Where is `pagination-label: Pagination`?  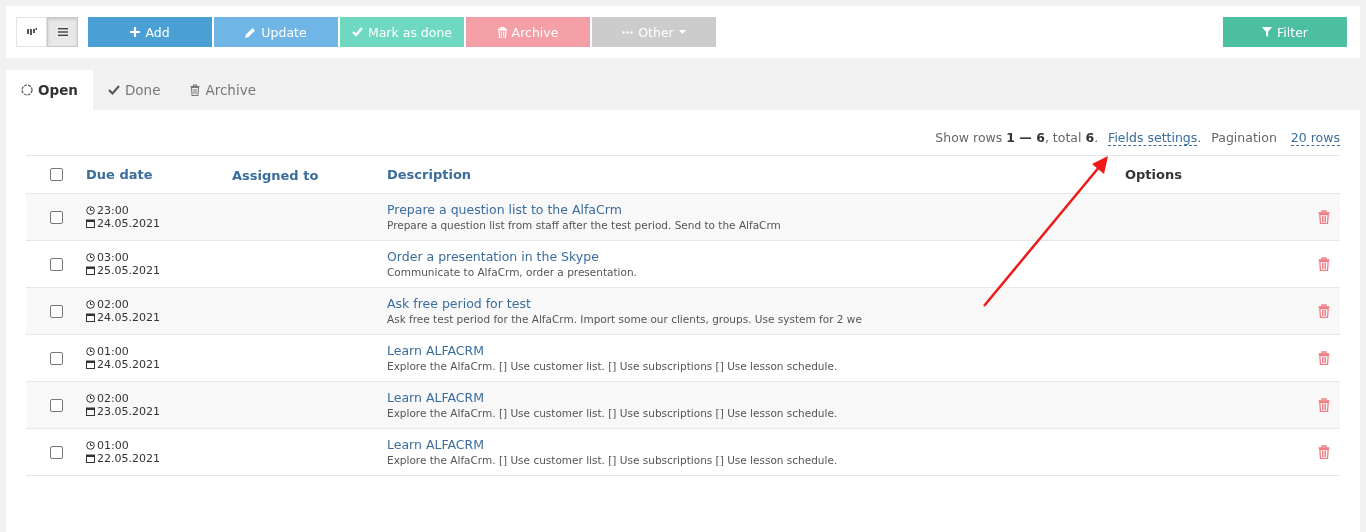
pagination-label: Pagination is located at coordinates (1244, 137).